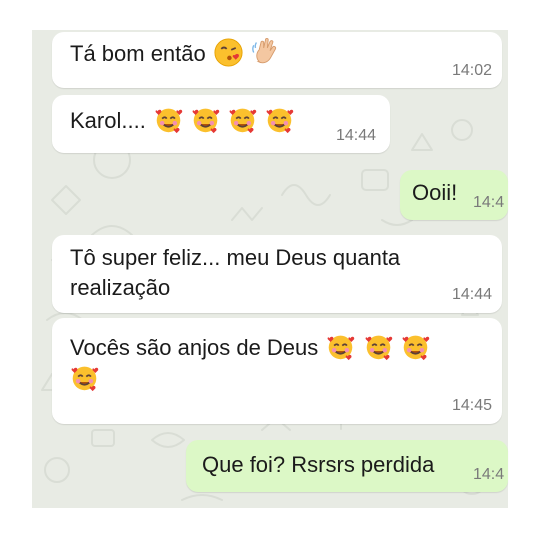 This screenshot has width=540, height=540. I want to click on waving-hand-icon, so click(265, 52).